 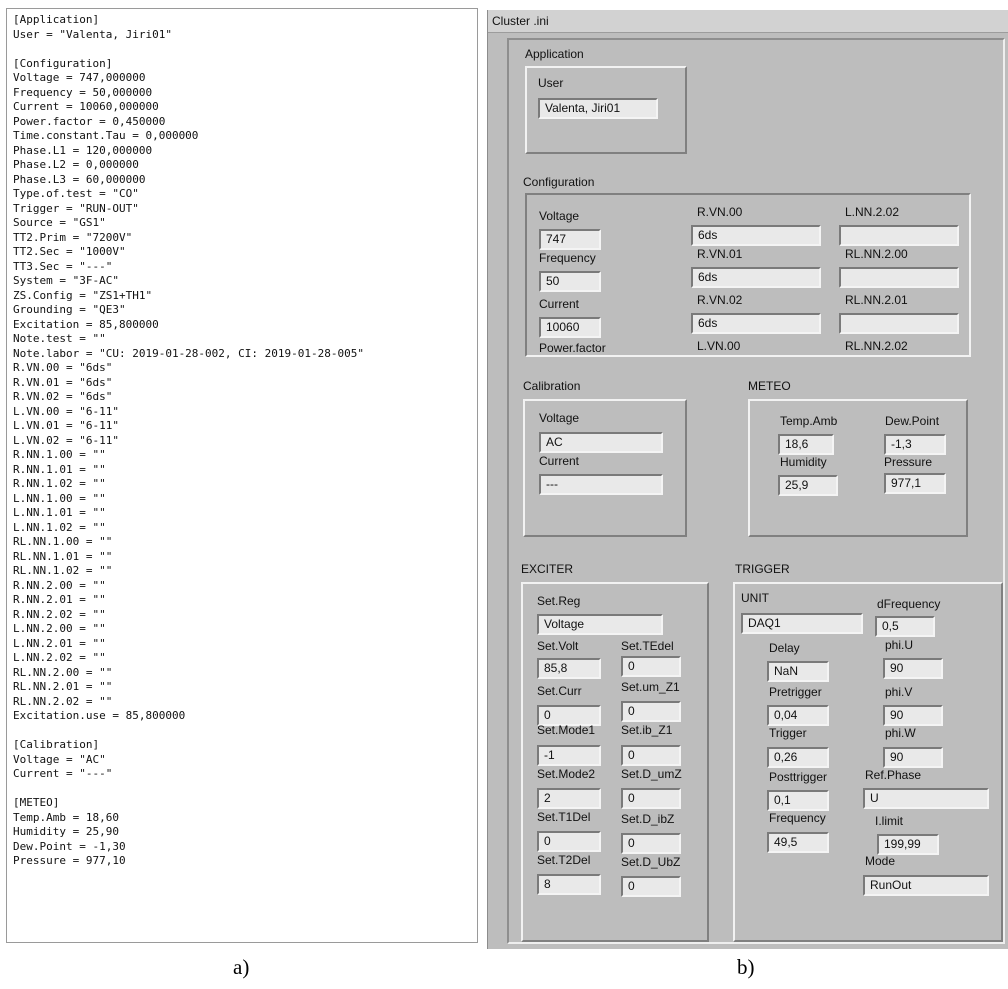 I want to click on delay-field: NaN, so click(x=798, y=671).